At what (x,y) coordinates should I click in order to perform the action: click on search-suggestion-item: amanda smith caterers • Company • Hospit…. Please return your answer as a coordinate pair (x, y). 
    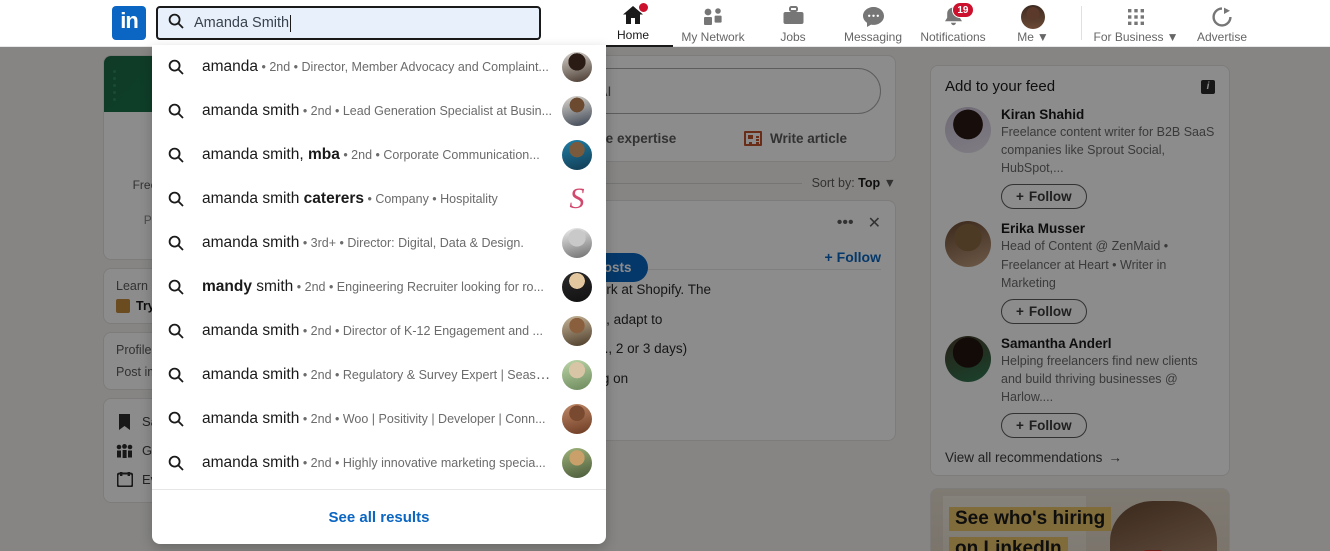
    Looking at the image, I should click on (379, 199).